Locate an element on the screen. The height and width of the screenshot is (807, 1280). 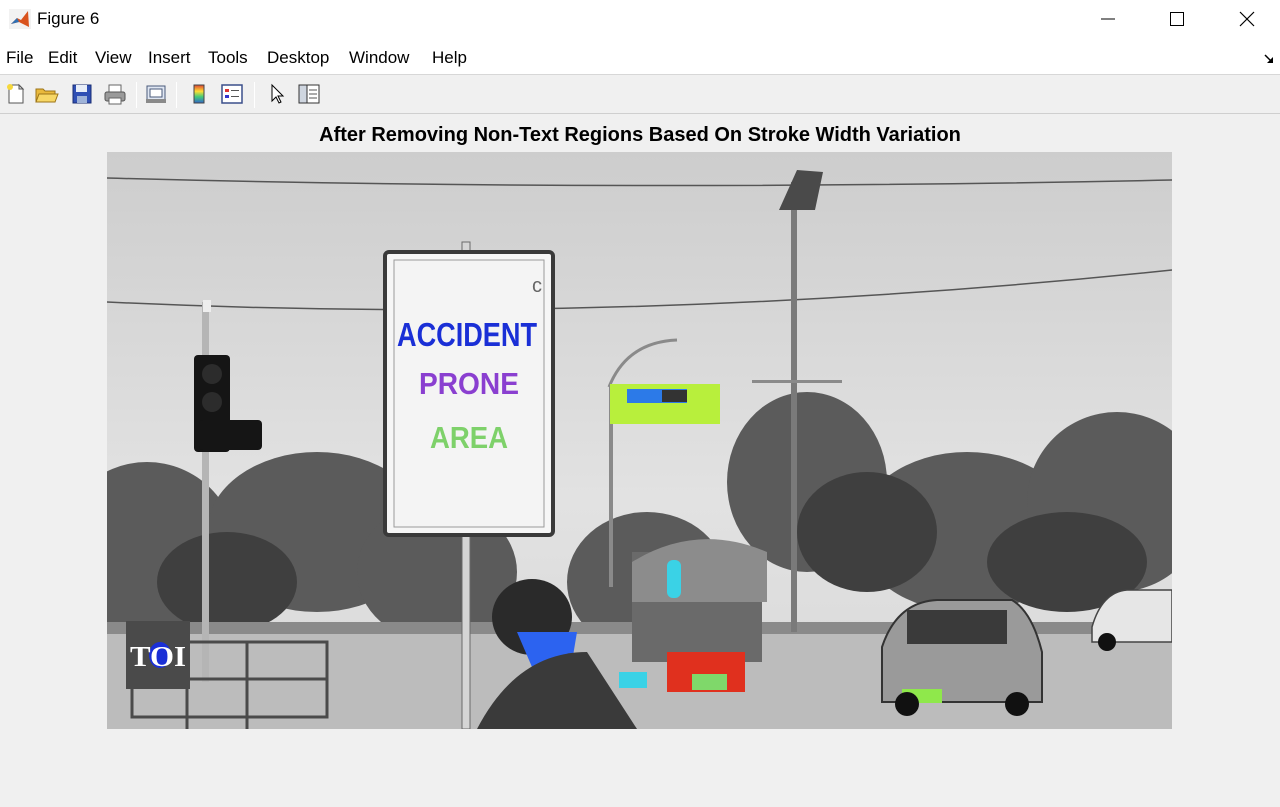
sign-text-line3: AREA is located at coordinates (469, 437).